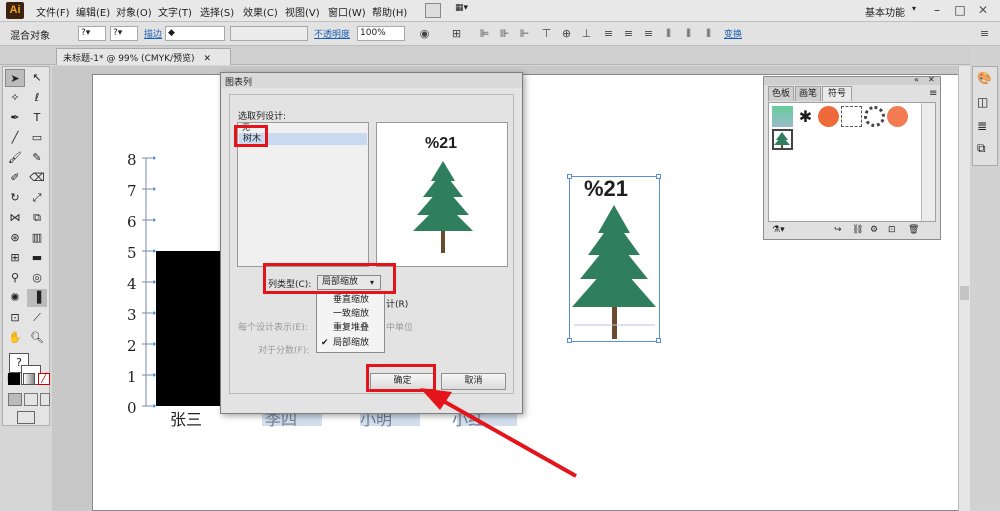 The width and height of the screenshot is (1000, 511). Describe the element at coordinates (29, 379) in the screenshot. I see `gradient-mode-icon` at that location.